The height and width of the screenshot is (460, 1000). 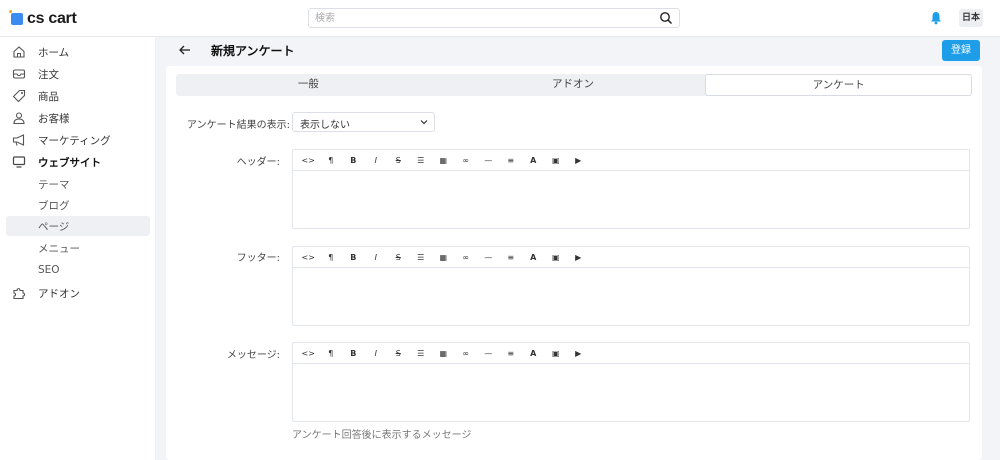 I want to click on sidebar-item-customers: お客様, so click(x=78, y=118).